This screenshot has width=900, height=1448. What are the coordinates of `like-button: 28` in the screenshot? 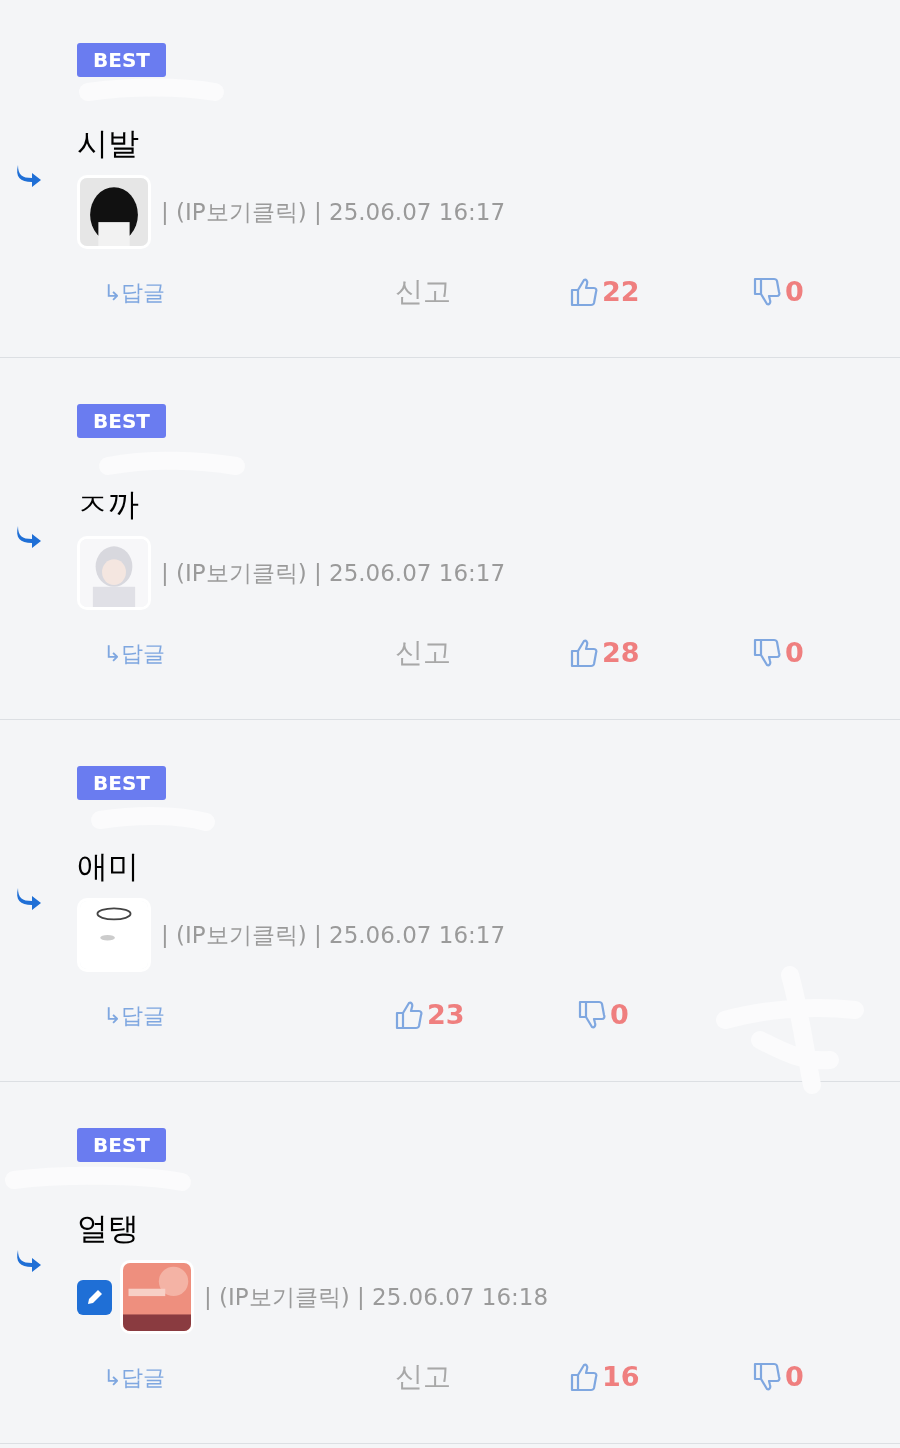 It's located at (661, 653).